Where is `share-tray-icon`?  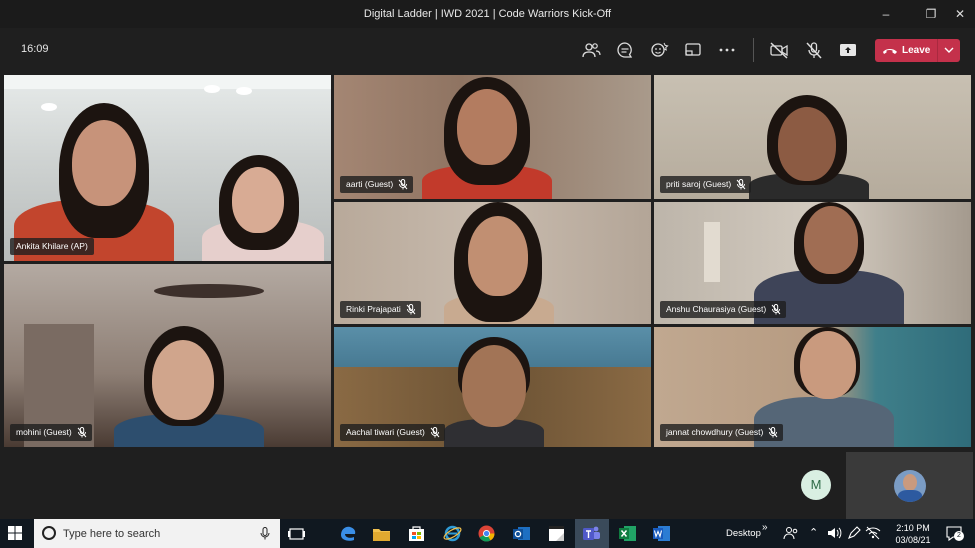
share-tray-icon is located at coordinates (693, 50).